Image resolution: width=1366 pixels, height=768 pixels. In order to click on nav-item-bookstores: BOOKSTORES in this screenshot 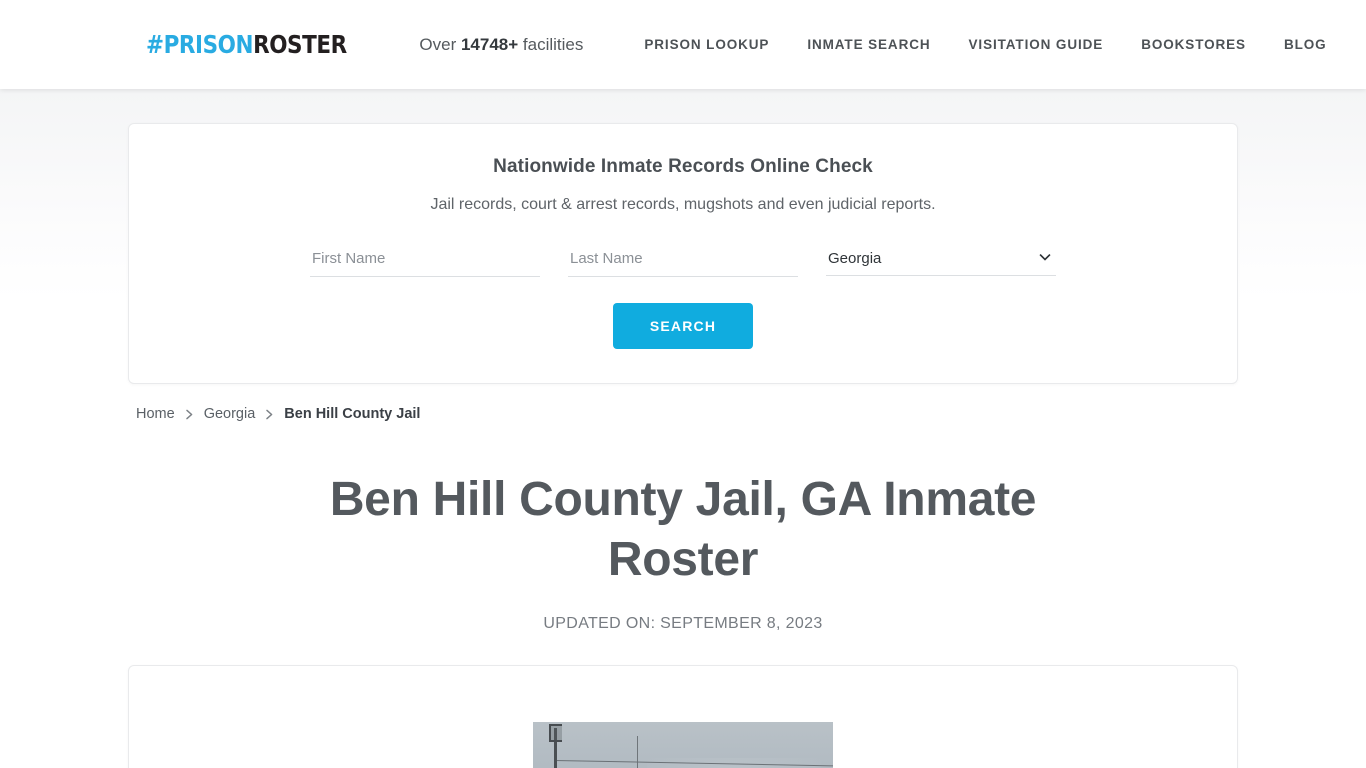, I will do `click(1193, 44)`.